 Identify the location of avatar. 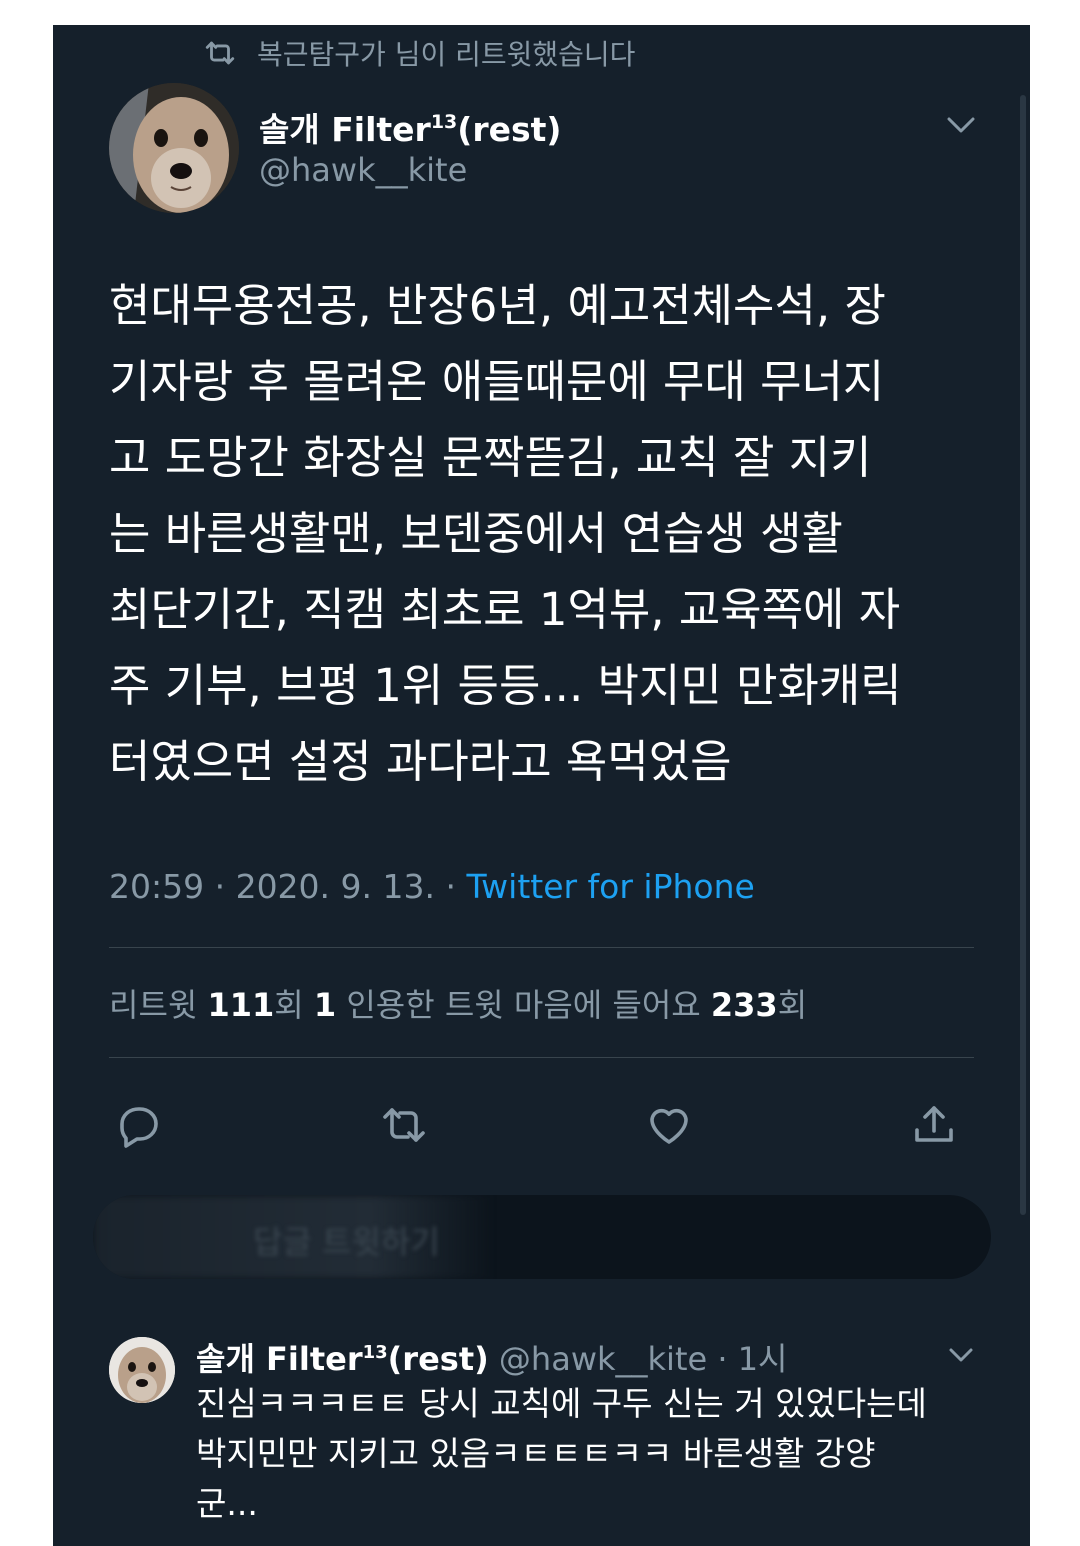
(174, 148).